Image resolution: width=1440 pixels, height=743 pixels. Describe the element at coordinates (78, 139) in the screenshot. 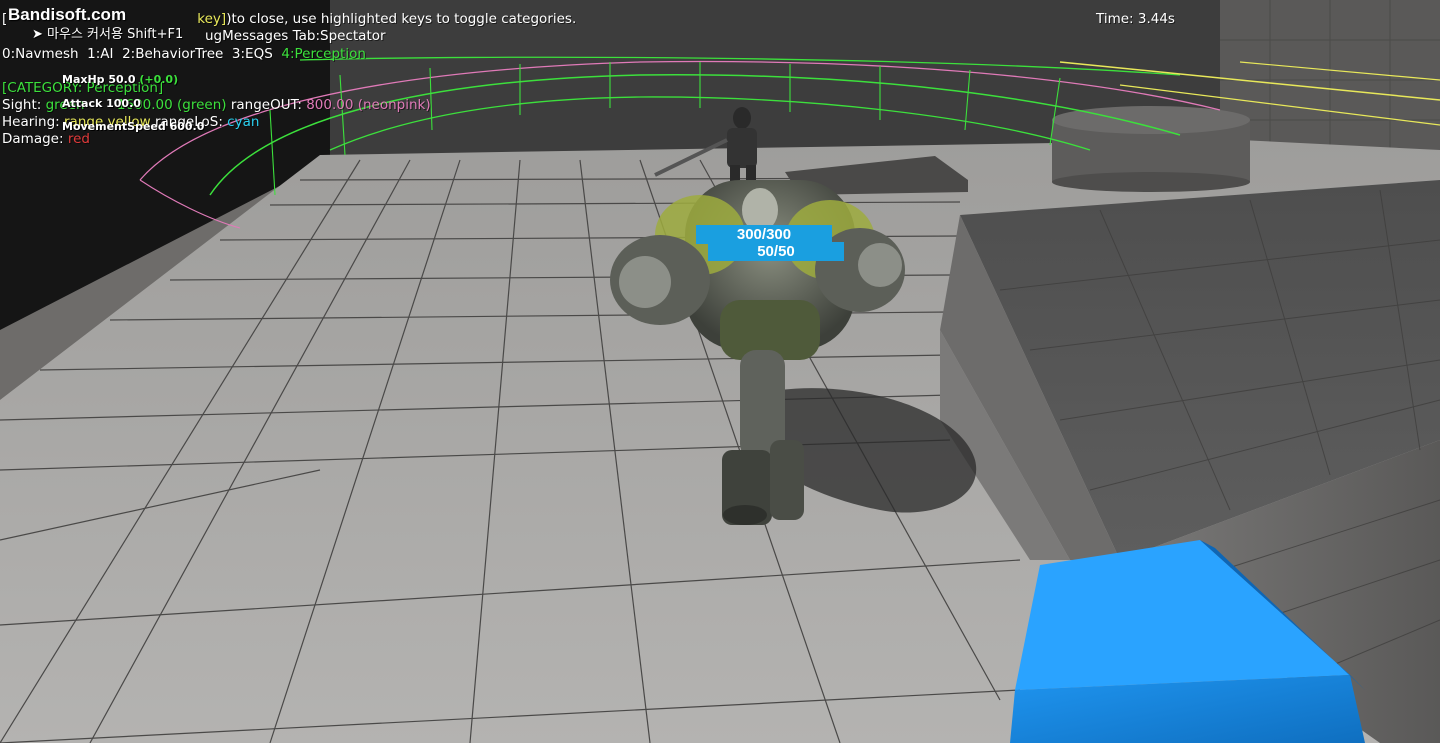

I see `damage-color: red` at that location.